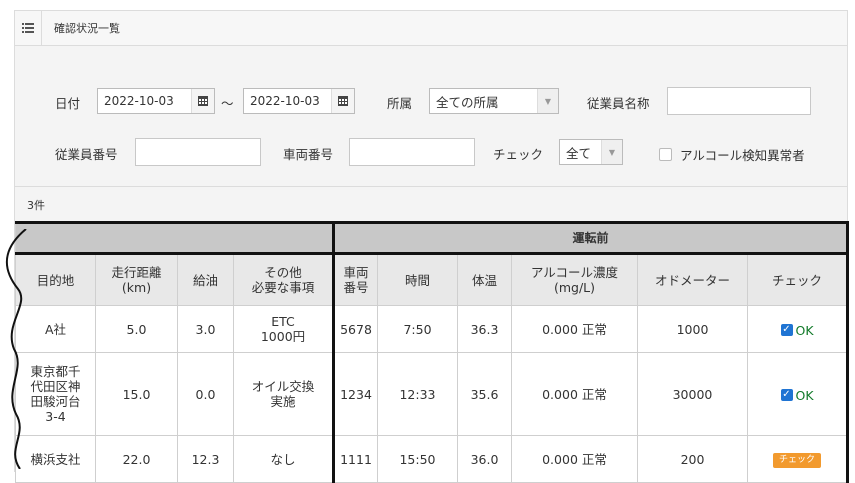  Describe the element at coordinates (227, 103) in the screenshot. I see `date-range-tilde: 〜` at that location.